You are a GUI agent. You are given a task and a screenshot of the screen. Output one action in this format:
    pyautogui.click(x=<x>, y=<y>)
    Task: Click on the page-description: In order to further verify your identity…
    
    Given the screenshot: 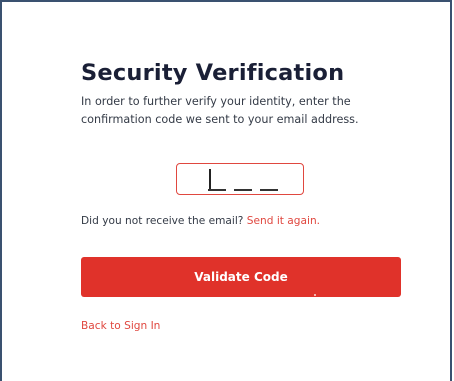 What is the action you would take?
    pyautogui.click(x=220, y=110)
    